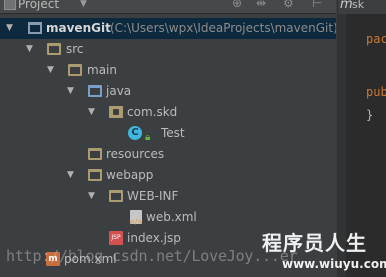 The image size is (386, 277). I want to click on code-line-brace: }, so click(370, 115).